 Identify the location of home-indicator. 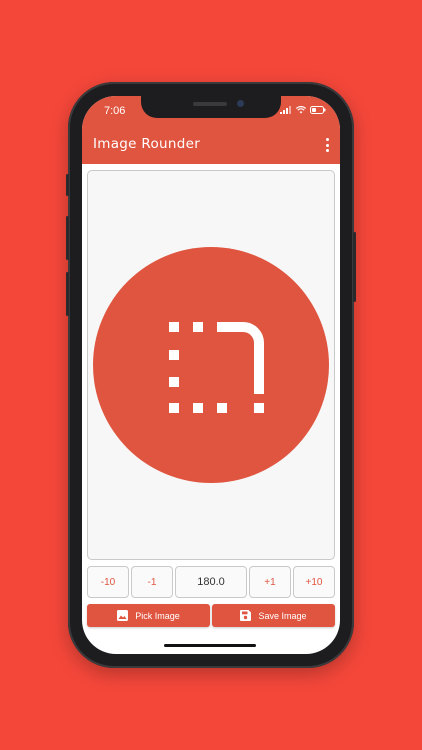
(210, 645).